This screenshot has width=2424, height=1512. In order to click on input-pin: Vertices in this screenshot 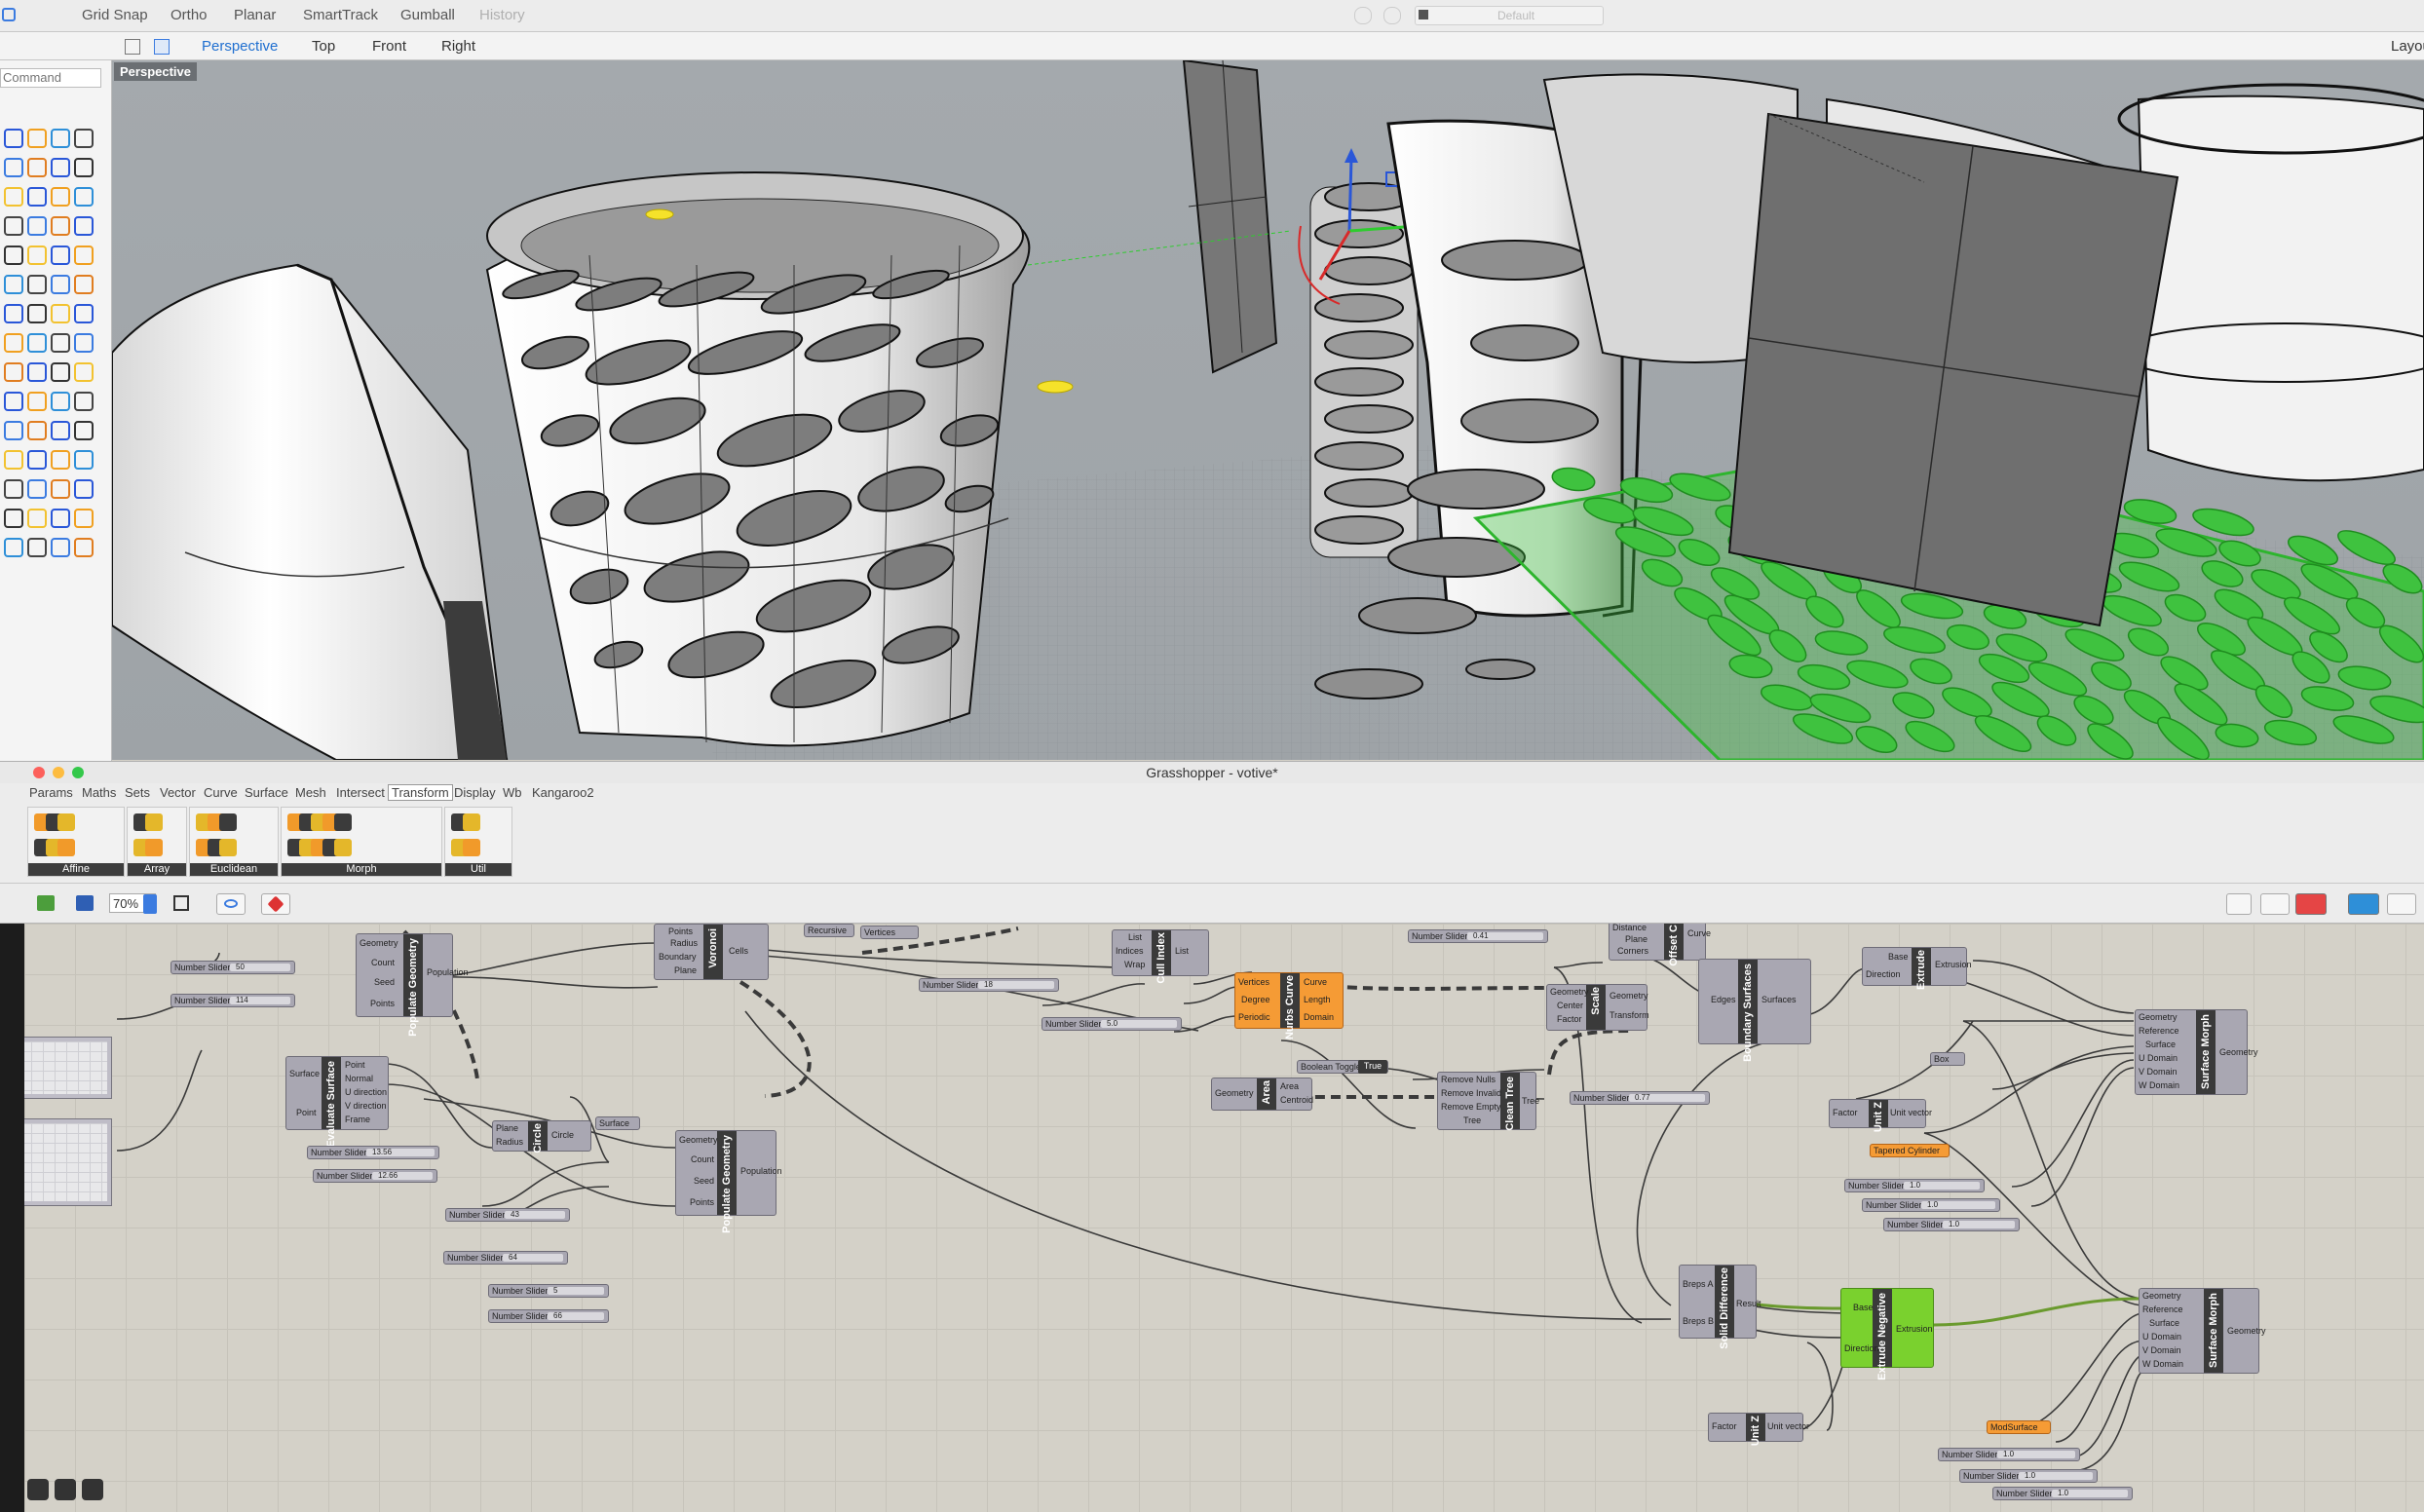, I will do `click(1254, 982)`.